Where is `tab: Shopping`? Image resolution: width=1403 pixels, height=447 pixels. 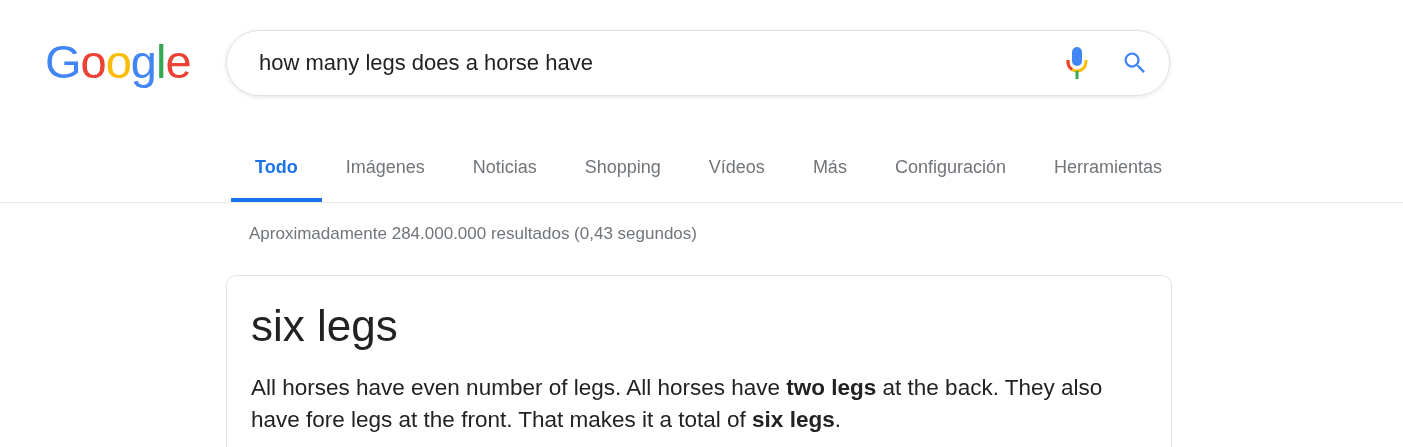
tab: Shopping is located at coordinates (622, 179).